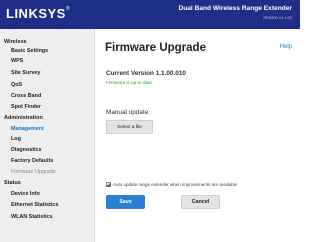 The width and height of the screenshot is (320, 242). What do you see at coordinates (32, 161) in the screenshot?
I see `sidebar-item-factory-defaults: Factory Defaults` at bounding box center [32, 161].